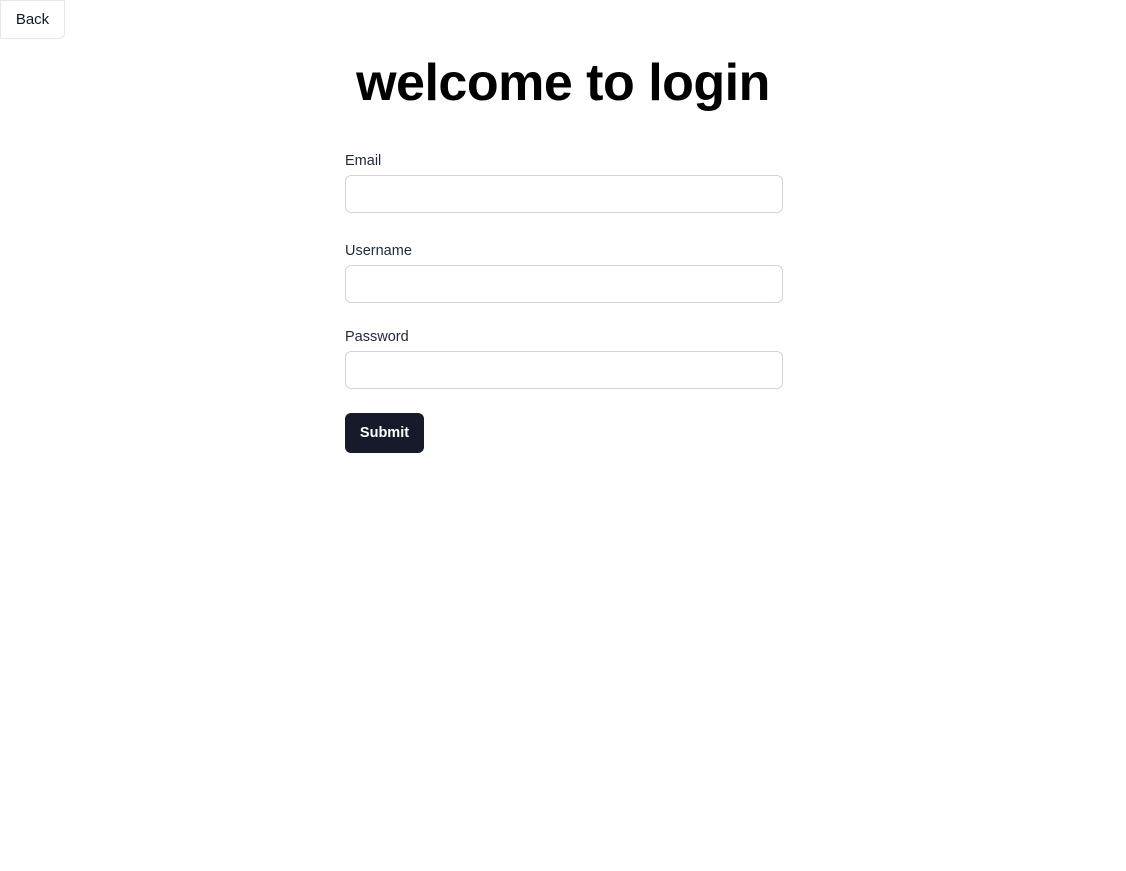 The width and height of the screenshot is (1126, 871). Describe the element at coordinates (384, 433) in the screenshot. I see `submit-button: Submit` at that location.